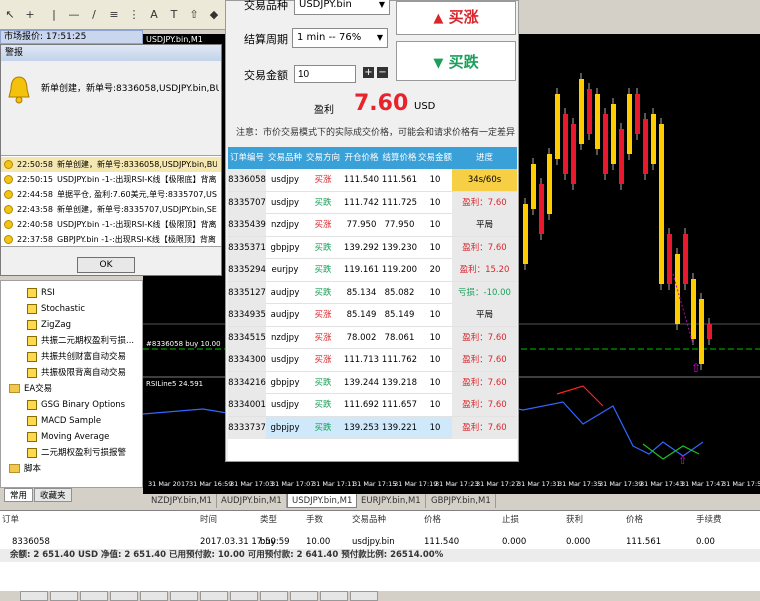  Describe the element at coordinates (399, 405) in the screenshot. I see `table-cell: 111.657` at that location.